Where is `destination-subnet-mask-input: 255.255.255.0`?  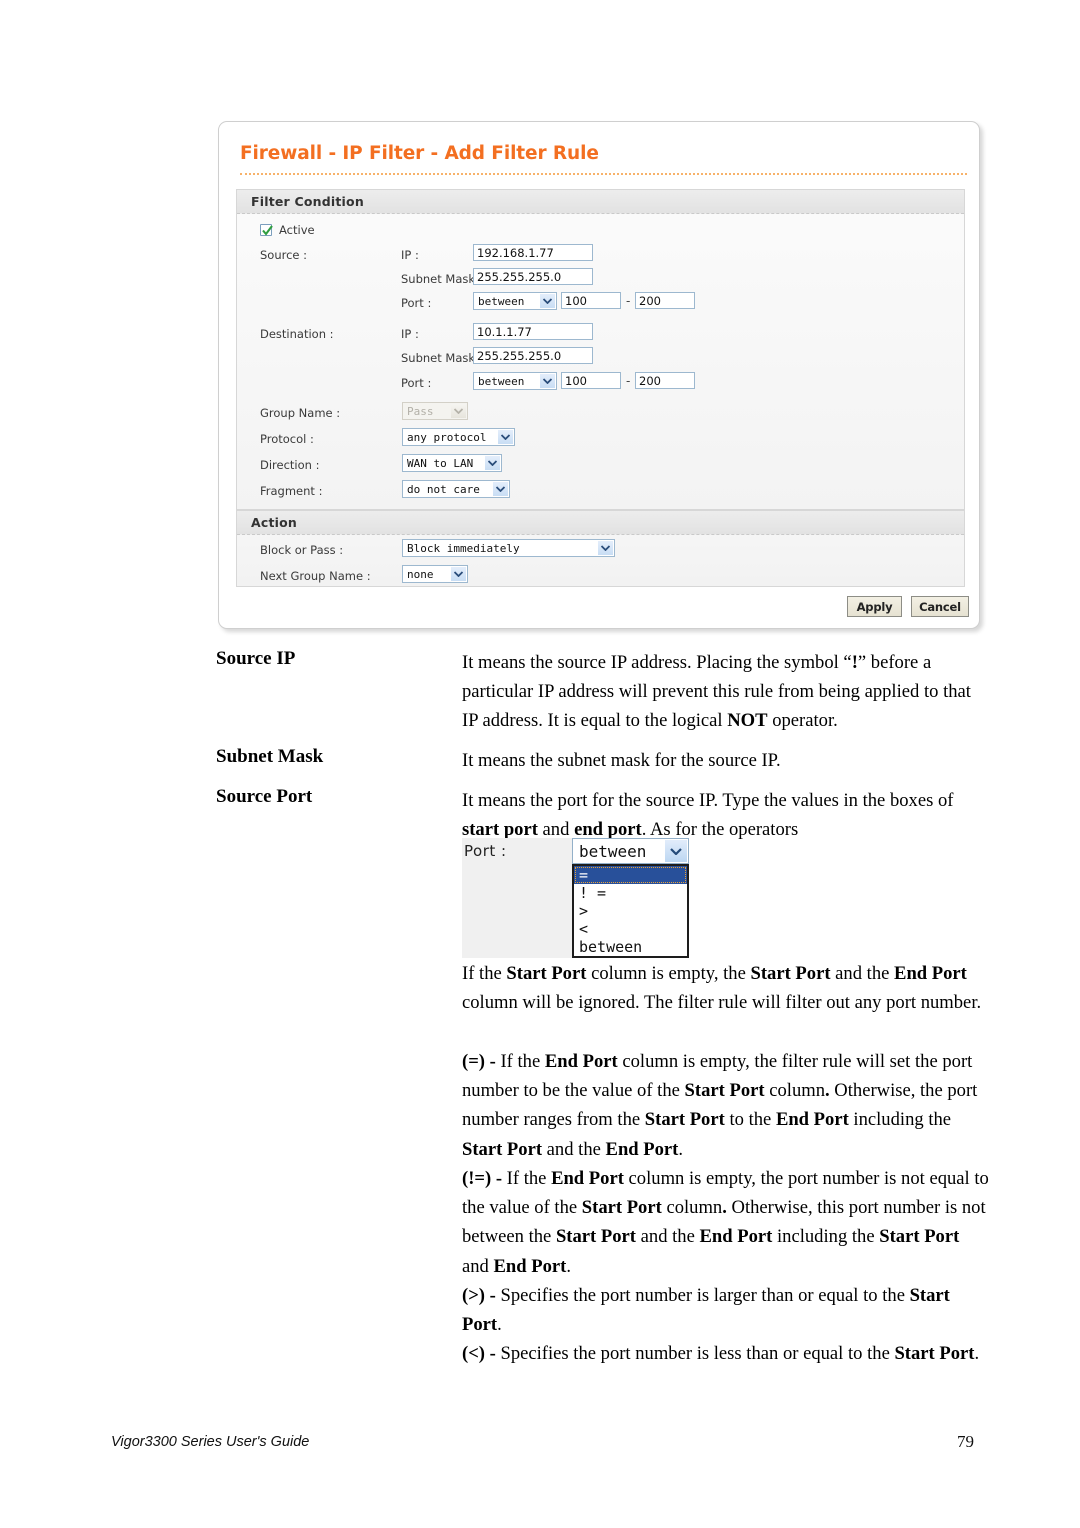
destination-subnet-mask-input: 255.255.255.0 is located at coordinates (533, 355).